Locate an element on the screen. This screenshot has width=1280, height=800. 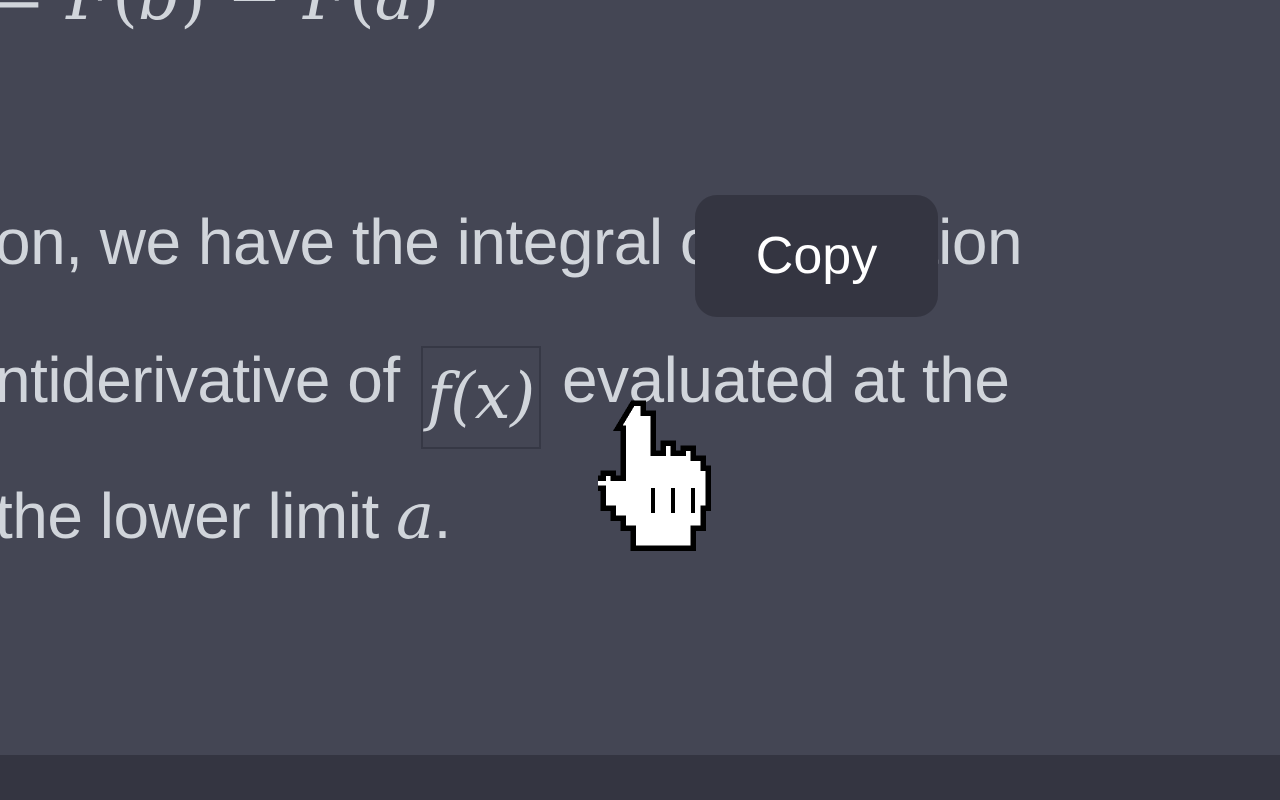
paragraph-line-3-text-after: . is located at coordinates (442, 516).